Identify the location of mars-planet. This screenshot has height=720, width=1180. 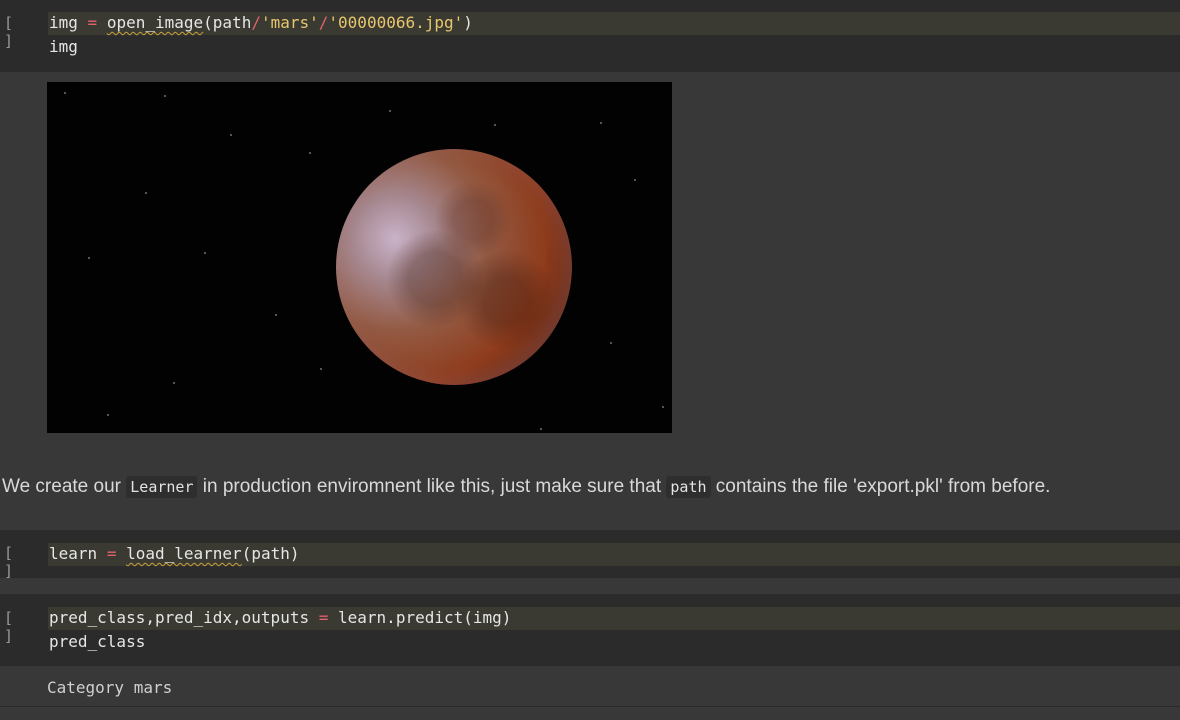
(454, 267).